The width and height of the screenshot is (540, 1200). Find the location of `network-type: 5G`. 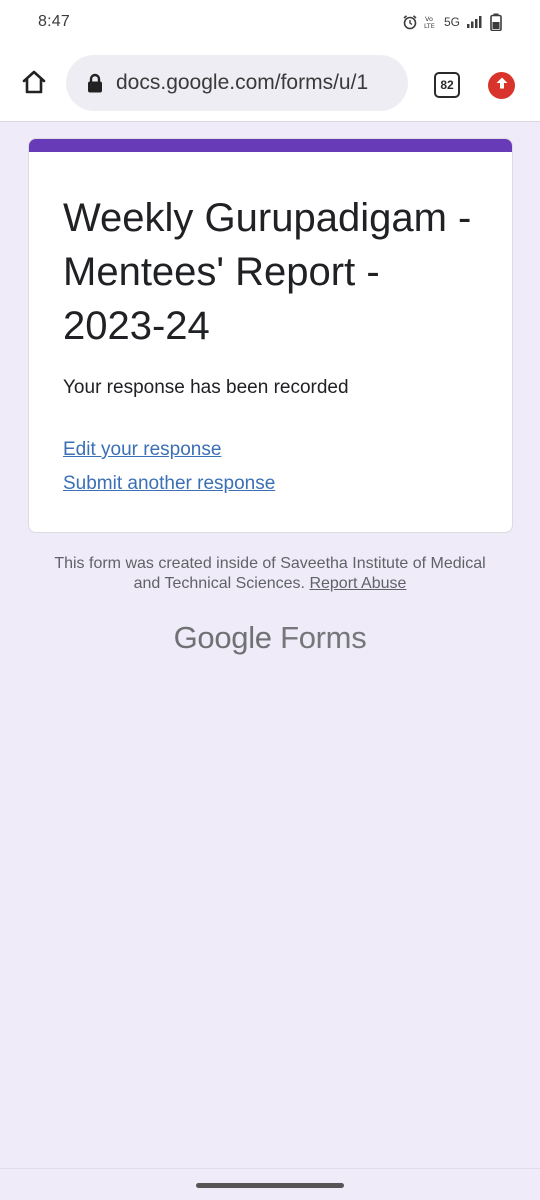

network-type: 5G is located at coordinates (451, 22).